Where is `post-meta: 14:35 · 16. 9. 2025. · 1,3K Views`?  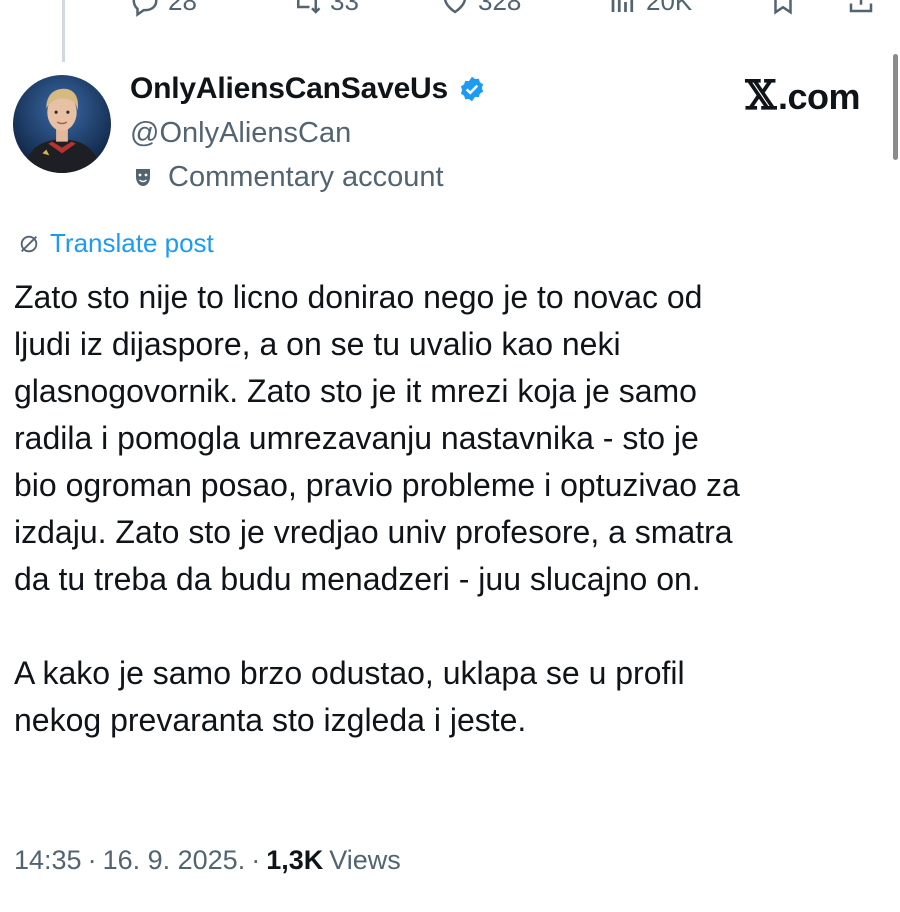 post-meta: 14:35 · 16. 9. 2025. · 1,3K Views is located at coordinates (207, 860).